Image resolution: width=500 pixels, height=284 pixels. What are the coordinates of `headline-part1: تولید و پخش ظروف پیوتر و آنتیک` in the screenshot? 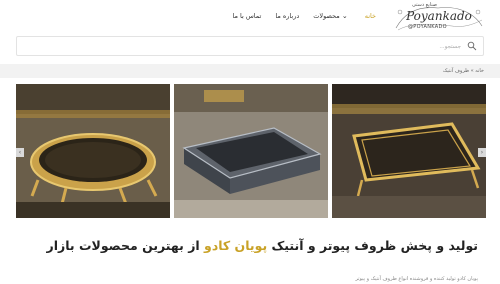 It's located at (375, 245).